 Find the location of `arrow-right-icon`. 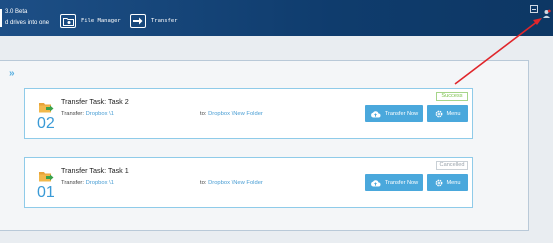

arrow-right-icon is located at coordinates (138, 21).